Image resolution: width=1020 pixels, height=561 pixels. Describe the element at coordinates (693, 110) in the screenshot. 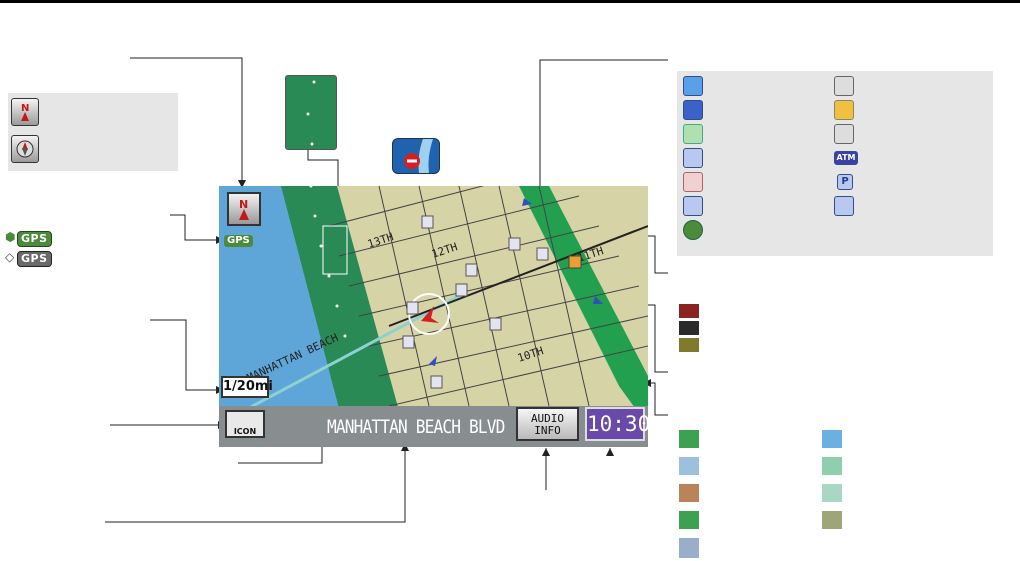

I see `hospital-icon` at that location.